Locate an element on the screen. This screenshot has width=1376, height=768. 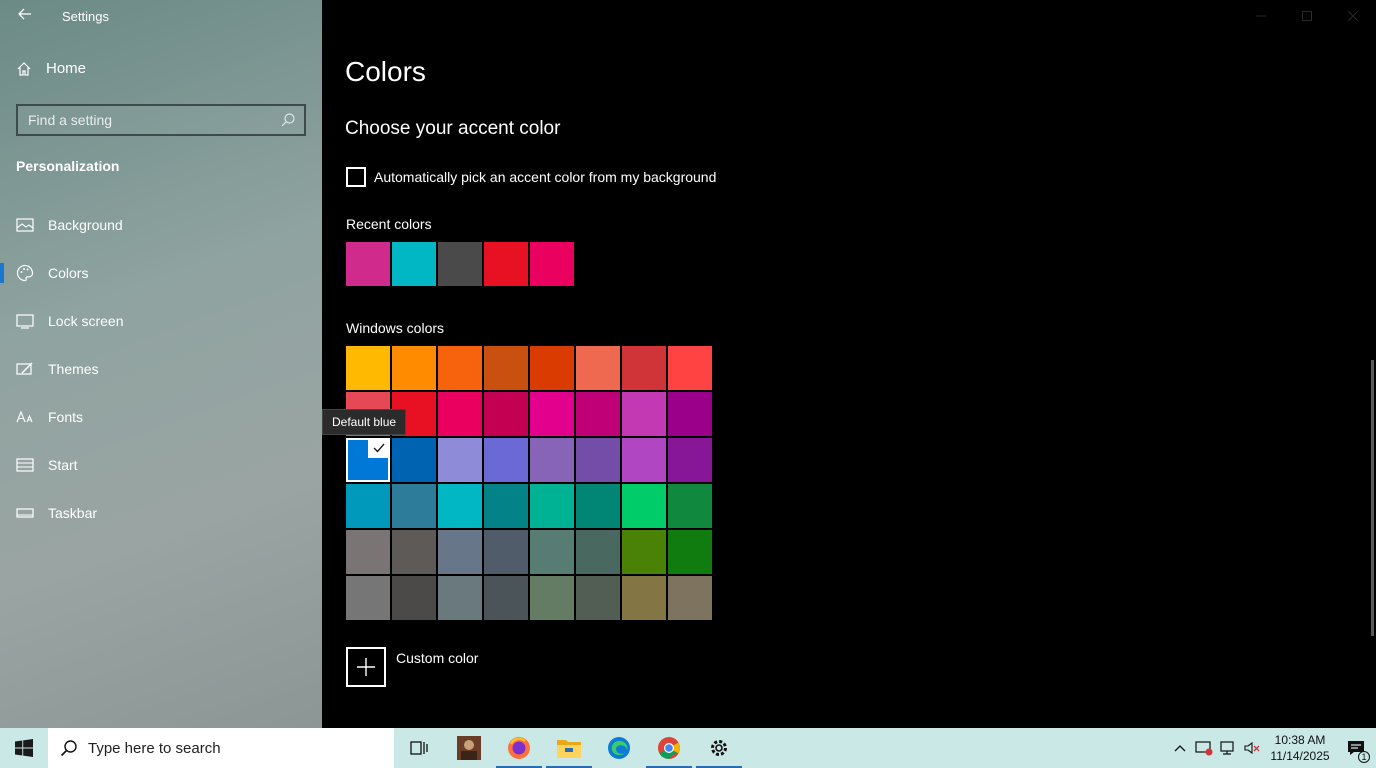
task-view-button is located at coordinates (419, 748).